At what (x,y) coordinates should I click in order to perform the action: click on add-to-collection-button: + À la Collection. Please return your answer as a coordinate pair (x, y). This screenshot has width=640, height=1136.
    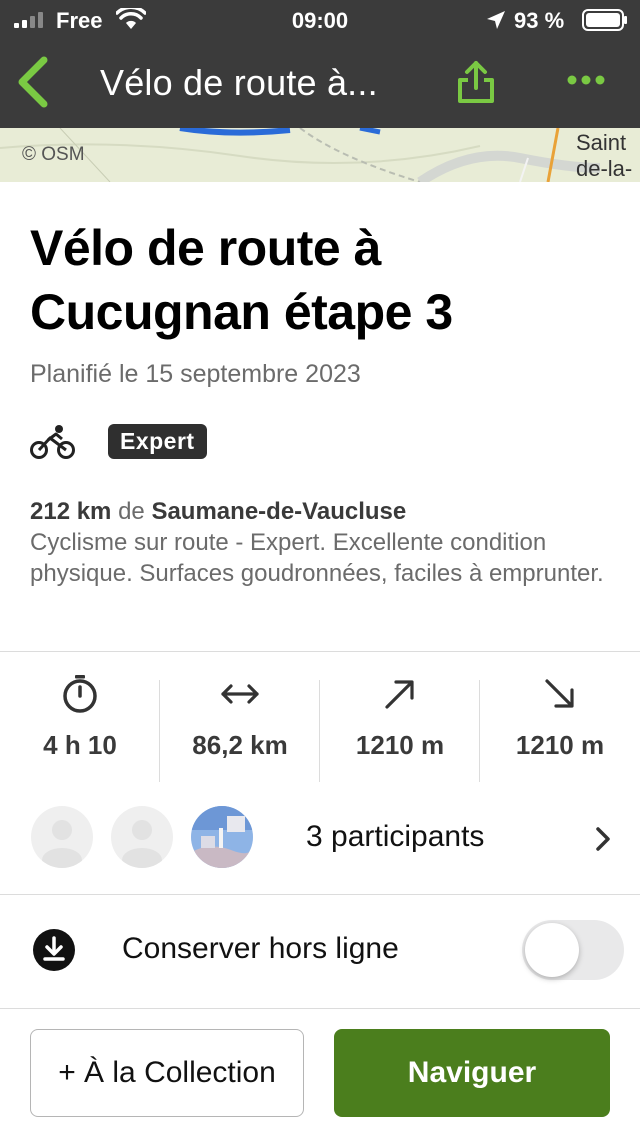
    Looking at the image, I should click on (167, 1073).